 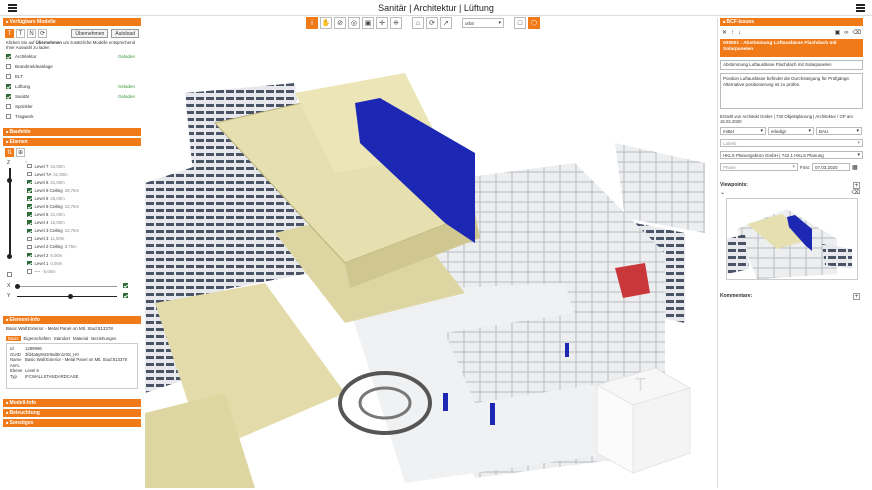 What do you see at coordinates (80, 338) in the screenshot?
I see `element-tab: Material` at bounding box center [80, 338].